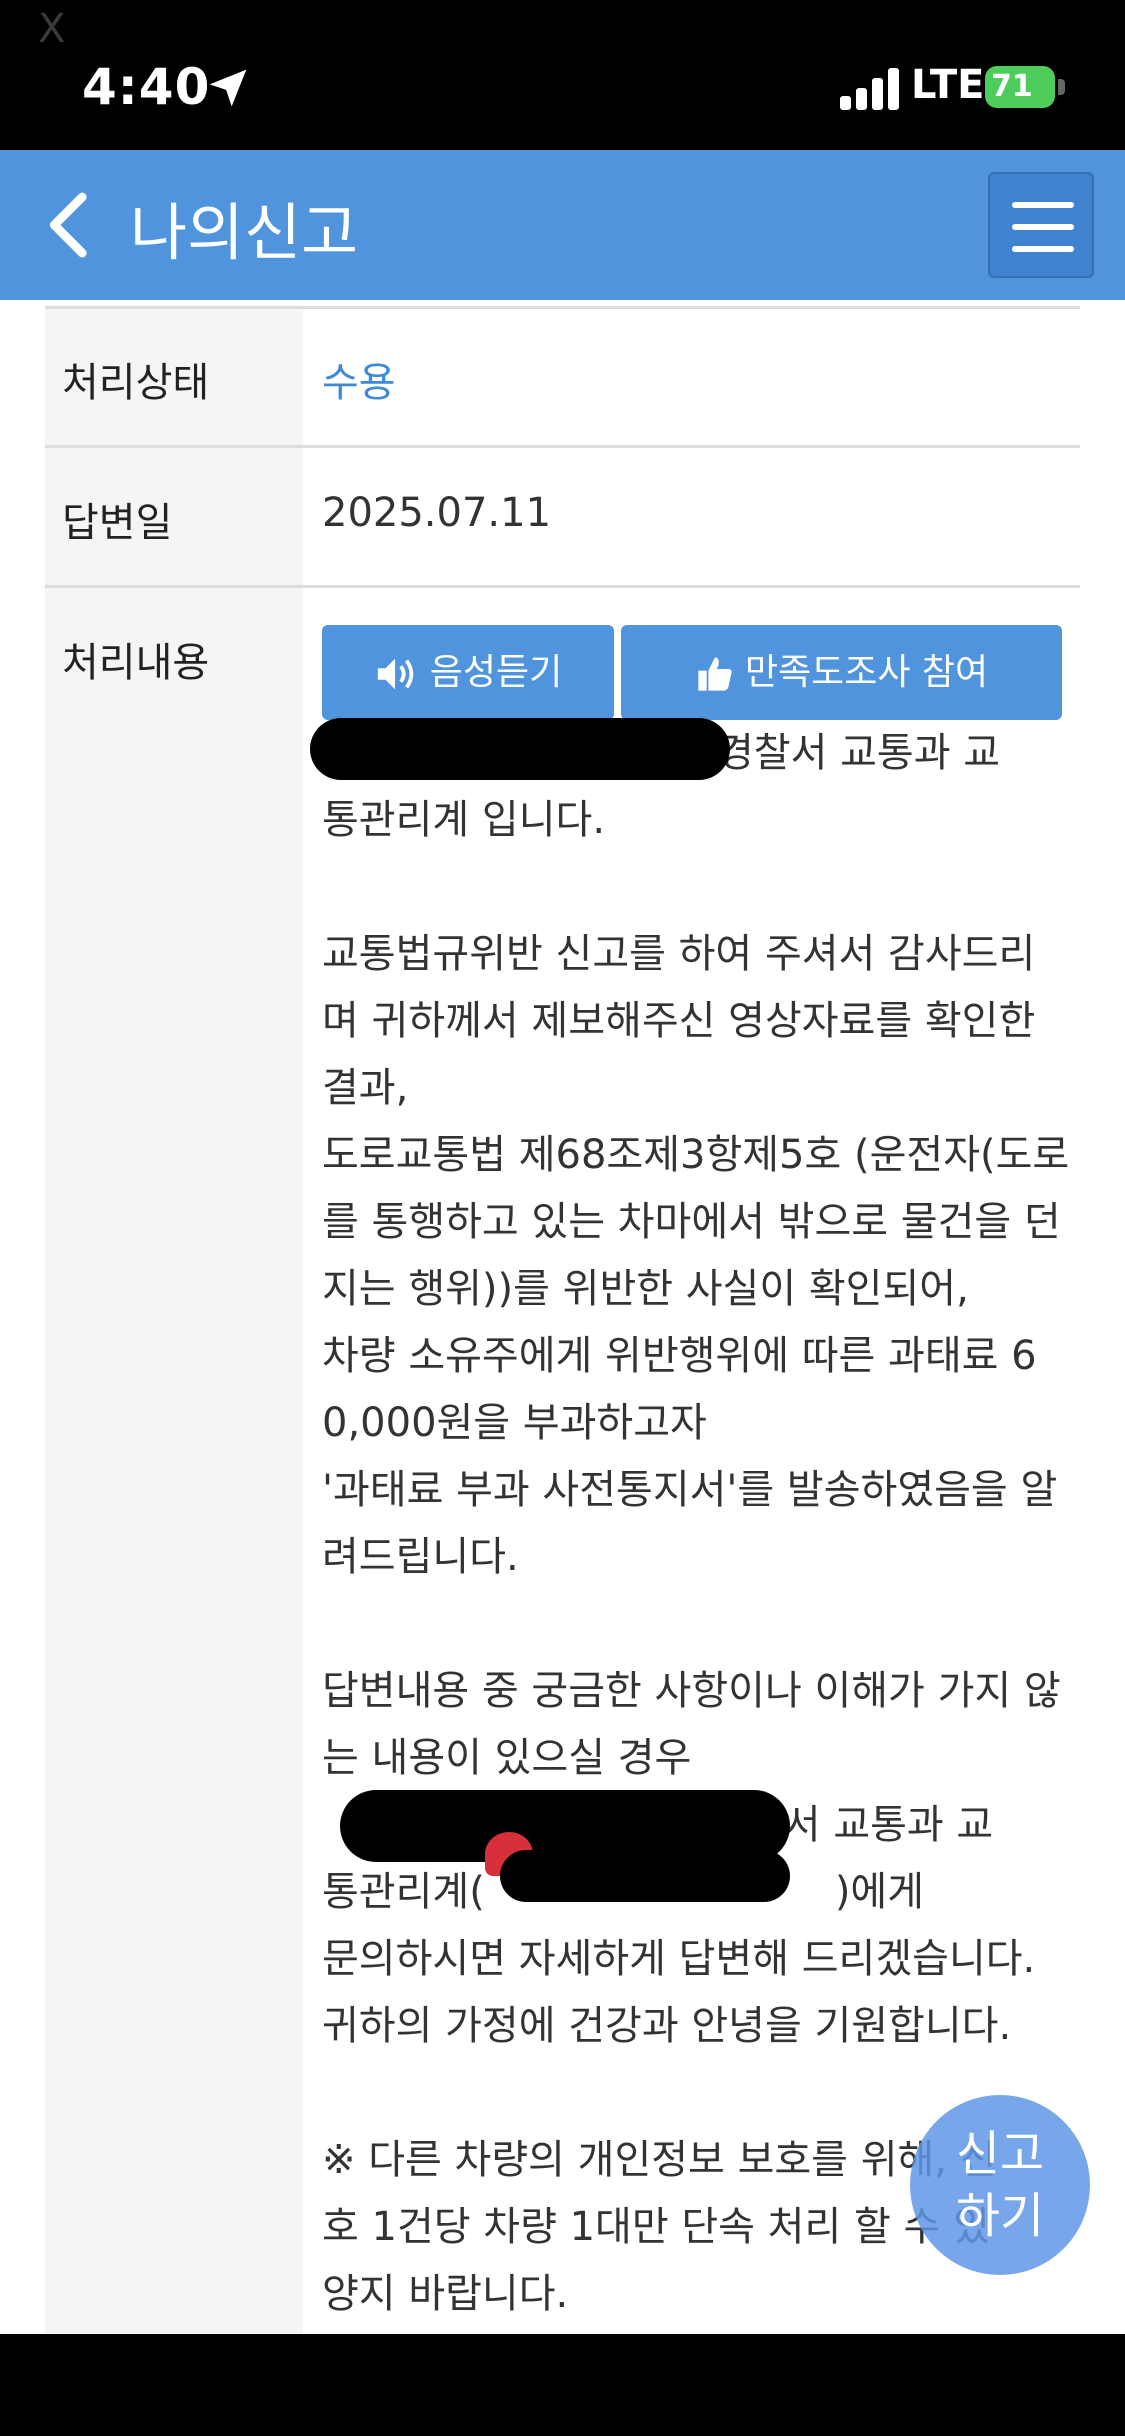 Image resolution: width=1125 pixels, height=2436 pixels. Describe the element at coordinates (420, 1557) in the screenshot. I see `content-line: 려드립니다.` at that location.